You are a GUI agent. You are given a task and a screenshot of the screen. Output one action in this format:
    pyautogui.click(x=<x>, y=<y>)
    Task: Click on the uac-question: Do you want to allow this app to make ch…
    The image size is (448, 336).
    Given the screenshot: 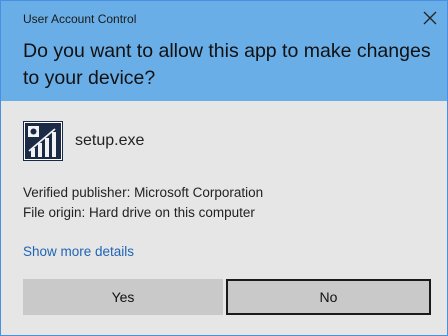 What is the action you would take?
    pyautogui.click(x=227, y=64)
    